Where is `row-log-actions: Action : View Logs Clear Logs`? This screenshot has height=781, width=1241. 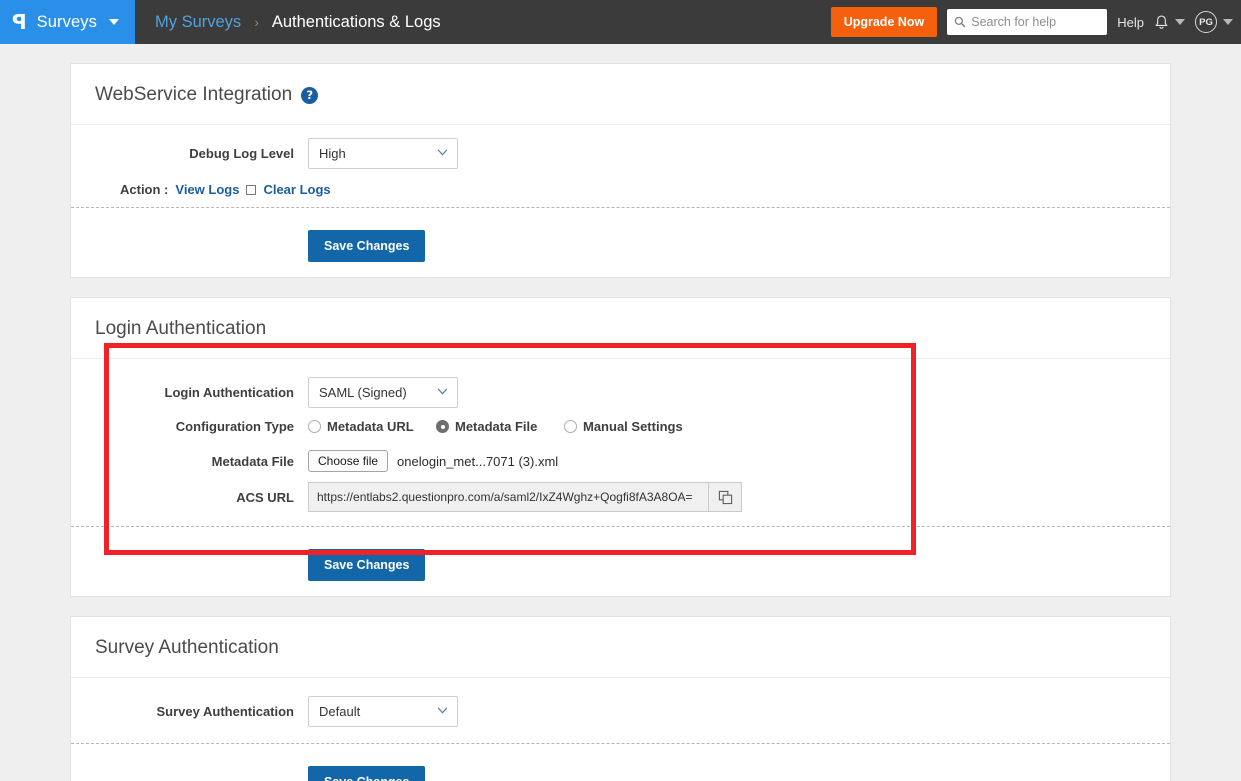 row-log-actions: Action : View Logs Clear Logs is located at coordinates (620, 193).